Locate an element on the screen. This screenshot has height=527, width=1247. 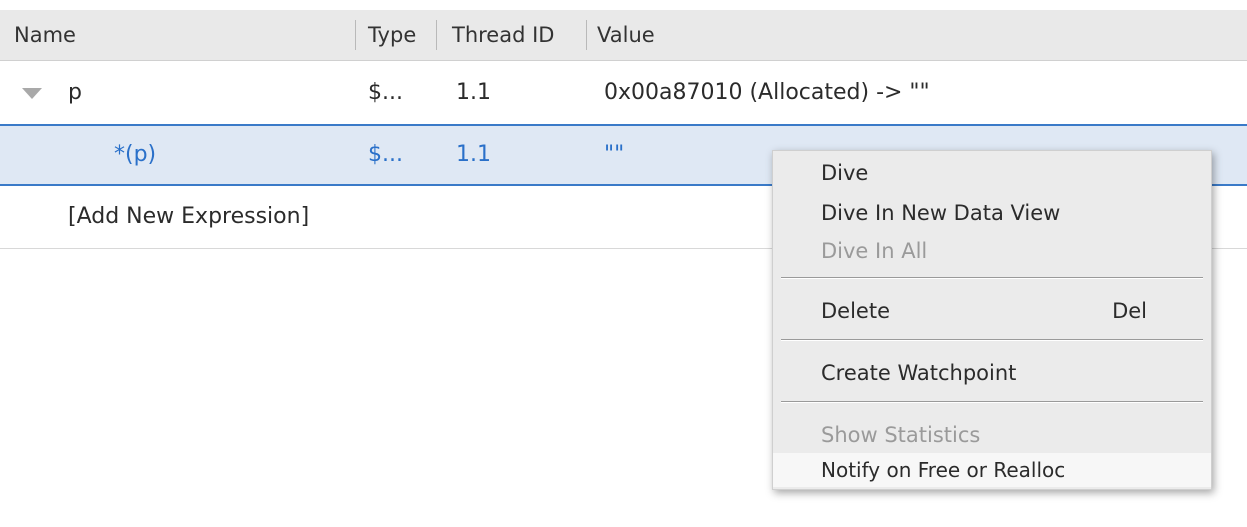
expand-triangle-icon is located at coordinates (32, 93).